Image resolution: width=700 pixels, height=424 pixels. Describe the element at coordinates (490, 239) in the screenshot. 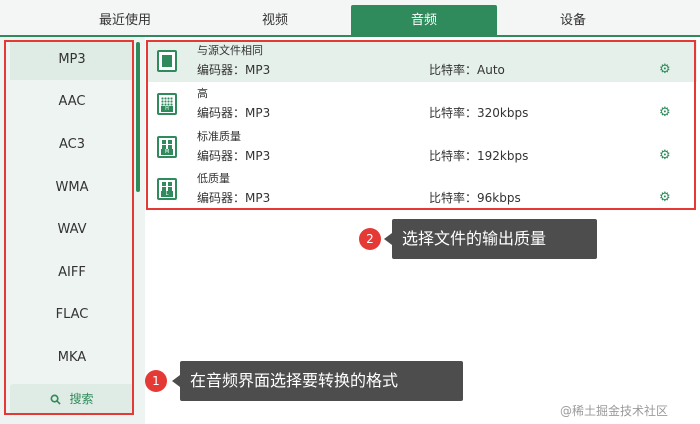

I see `step-2-tooltip: 选择文件的输出质量` at that location.